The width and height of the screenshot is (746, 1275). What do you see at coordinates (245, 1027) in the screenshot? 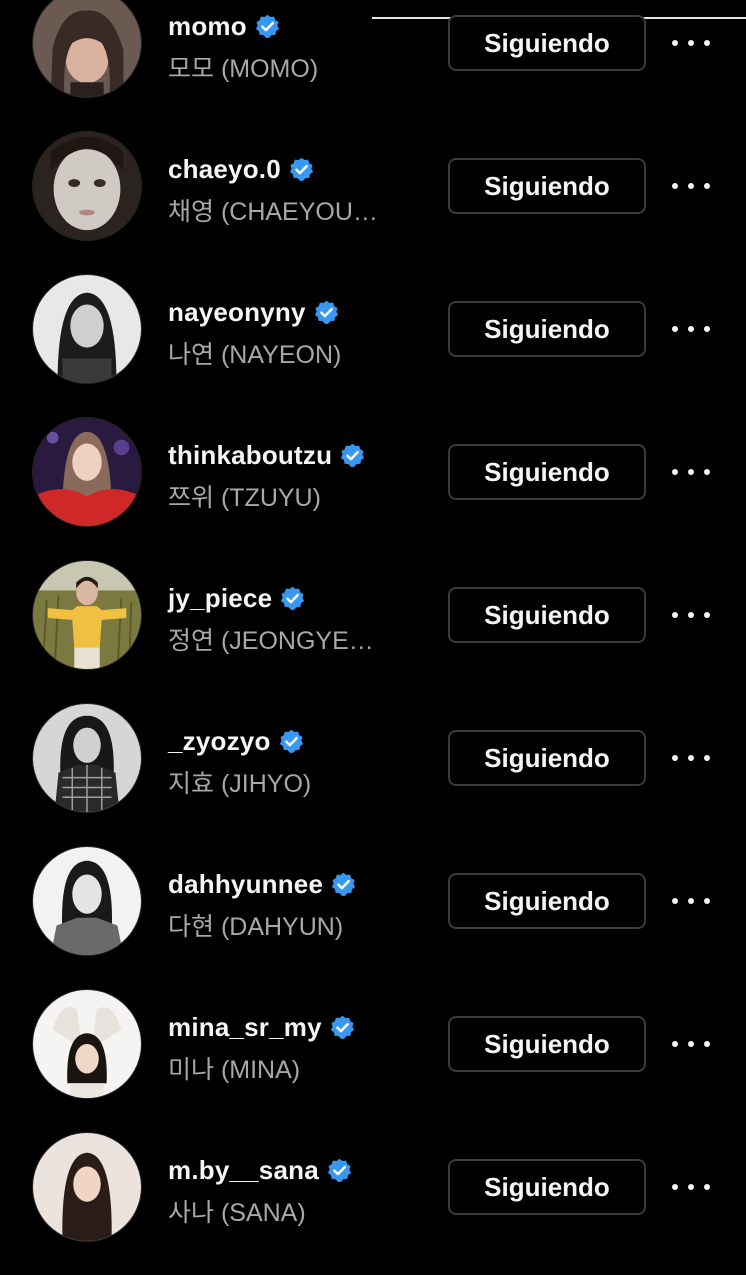
I see `username: mina_sr_my` at bounding box center [245, 1027].